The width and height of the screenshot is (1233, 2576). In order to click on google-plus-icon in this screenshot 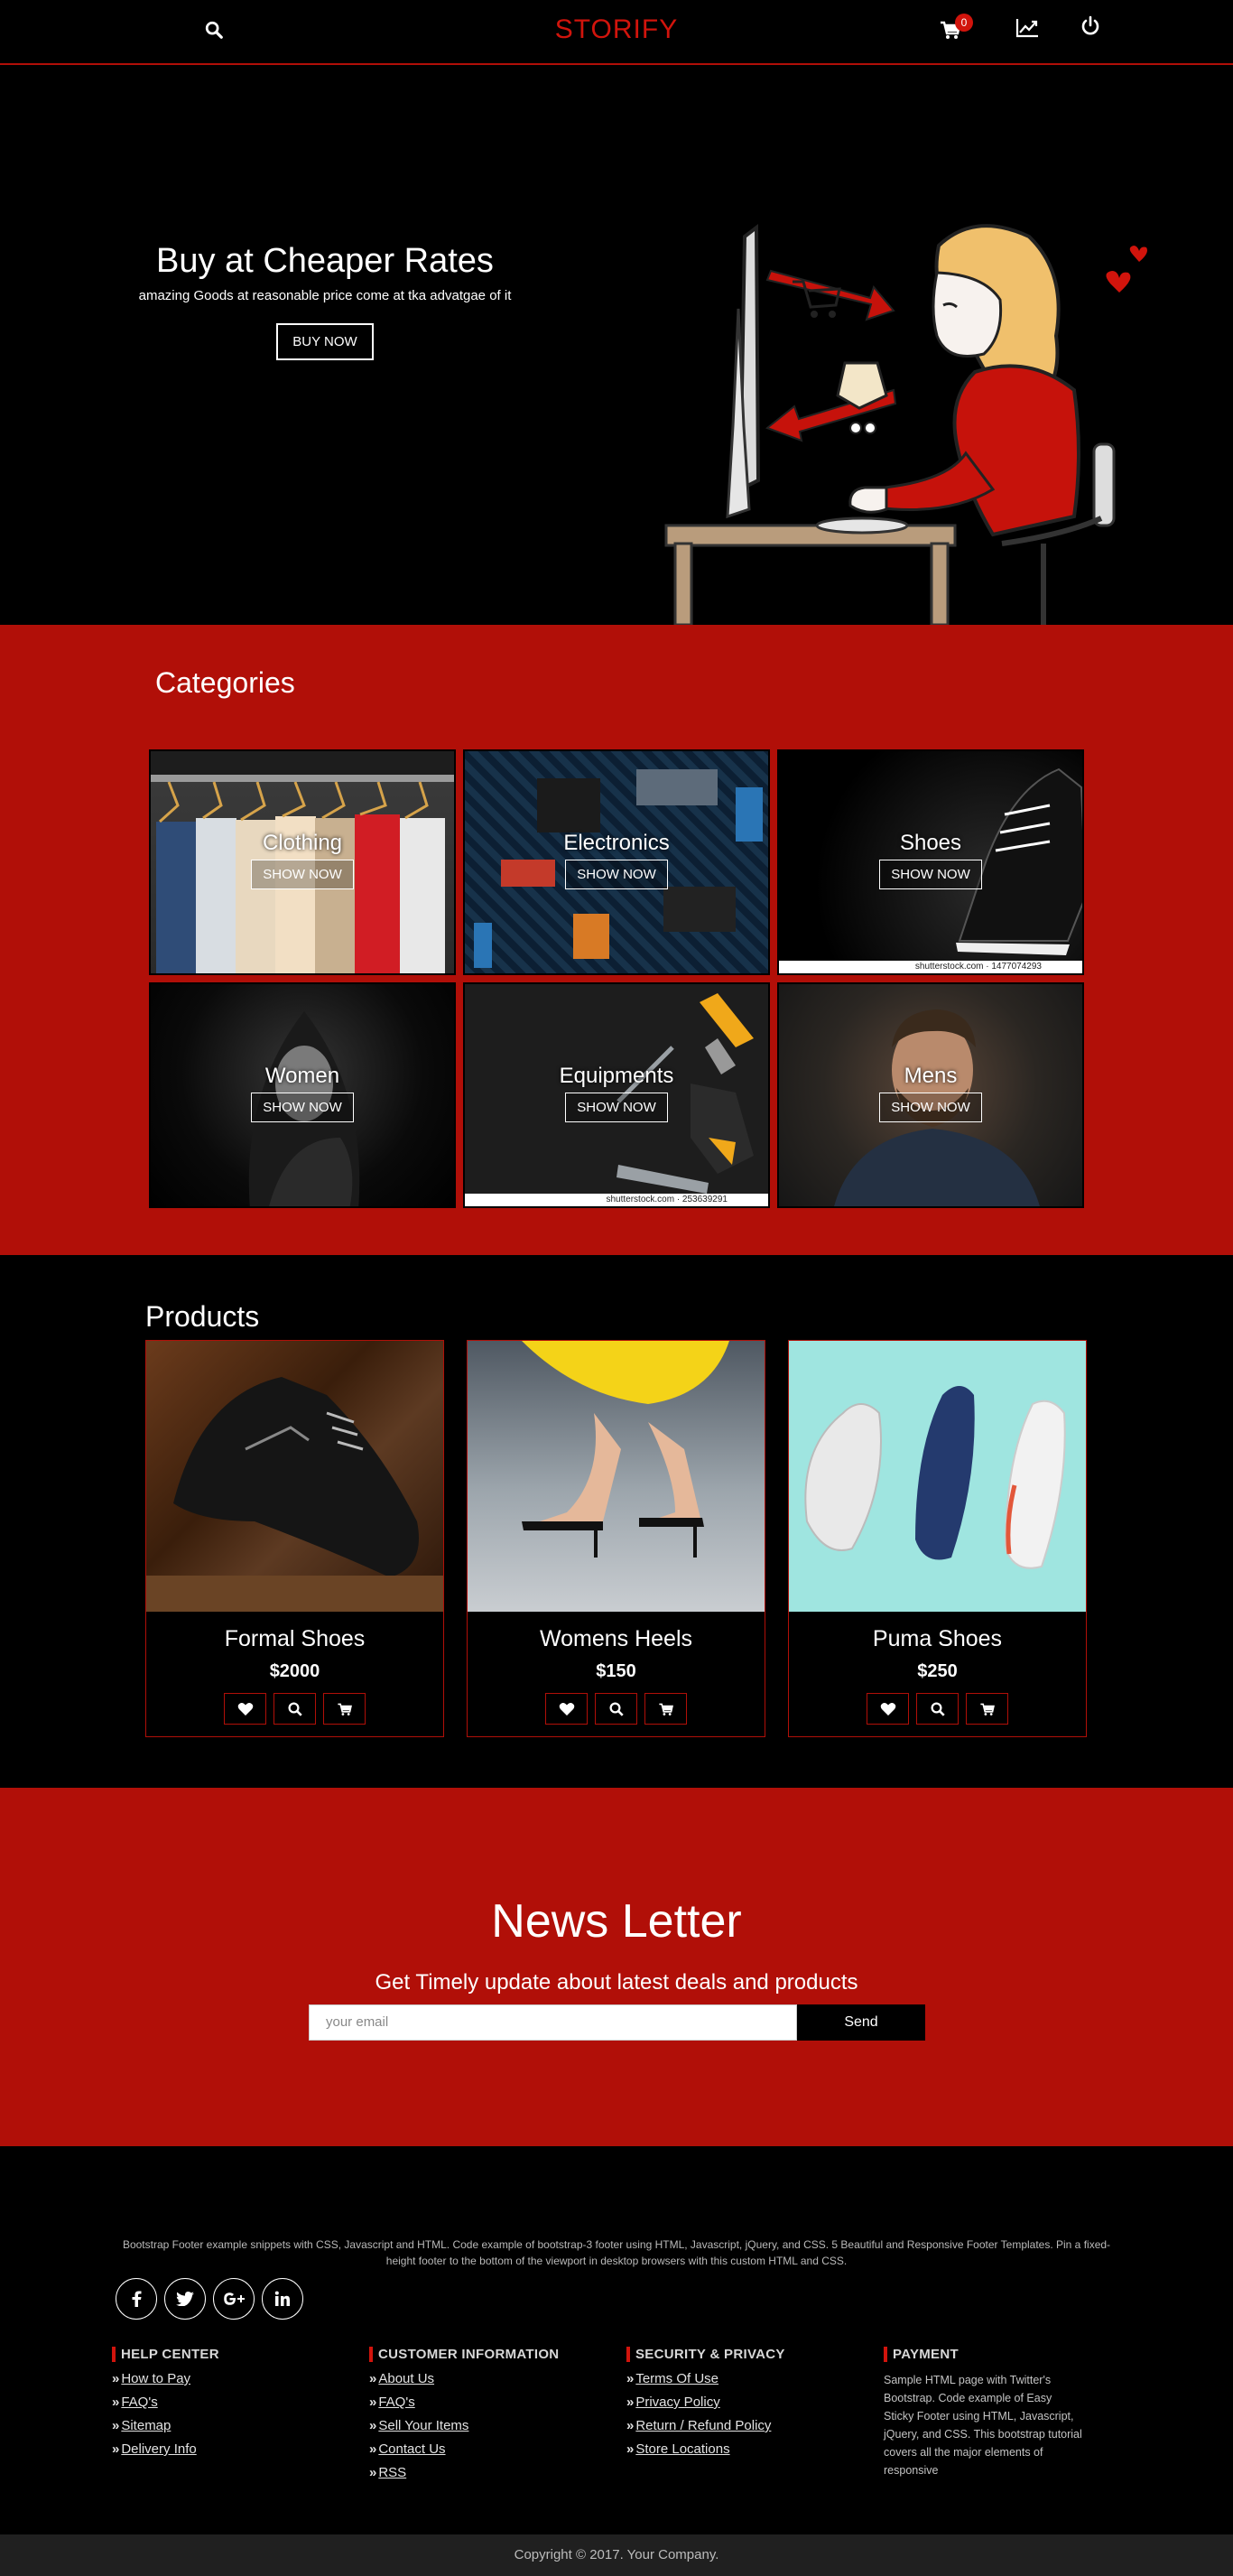, I will do `click(234, 2299)`.